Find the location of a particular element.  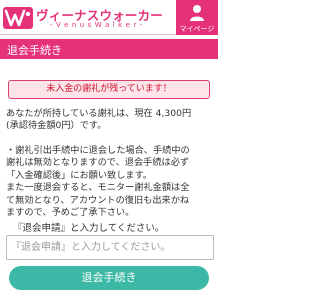

reward-balance-line: あなたが所持している謝礼は、現在 4,300円 is located at coordinates (99, 113).